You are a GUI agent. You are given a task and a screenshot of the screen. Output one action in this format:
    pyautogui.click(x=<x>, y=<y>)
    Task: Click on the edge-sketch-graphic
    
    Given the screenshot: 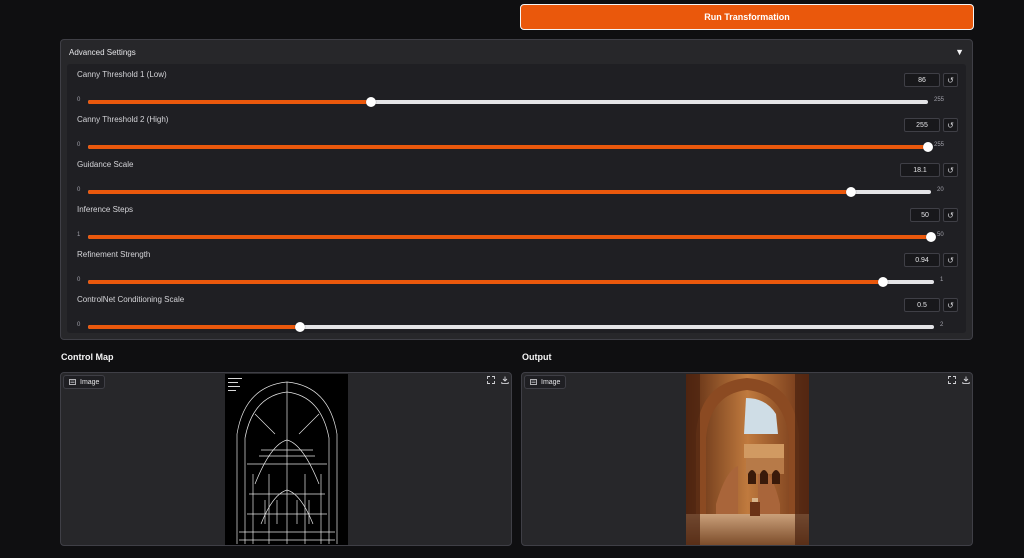 What is the action you would take?
    pyautogui.click(x=283, y=461)
    